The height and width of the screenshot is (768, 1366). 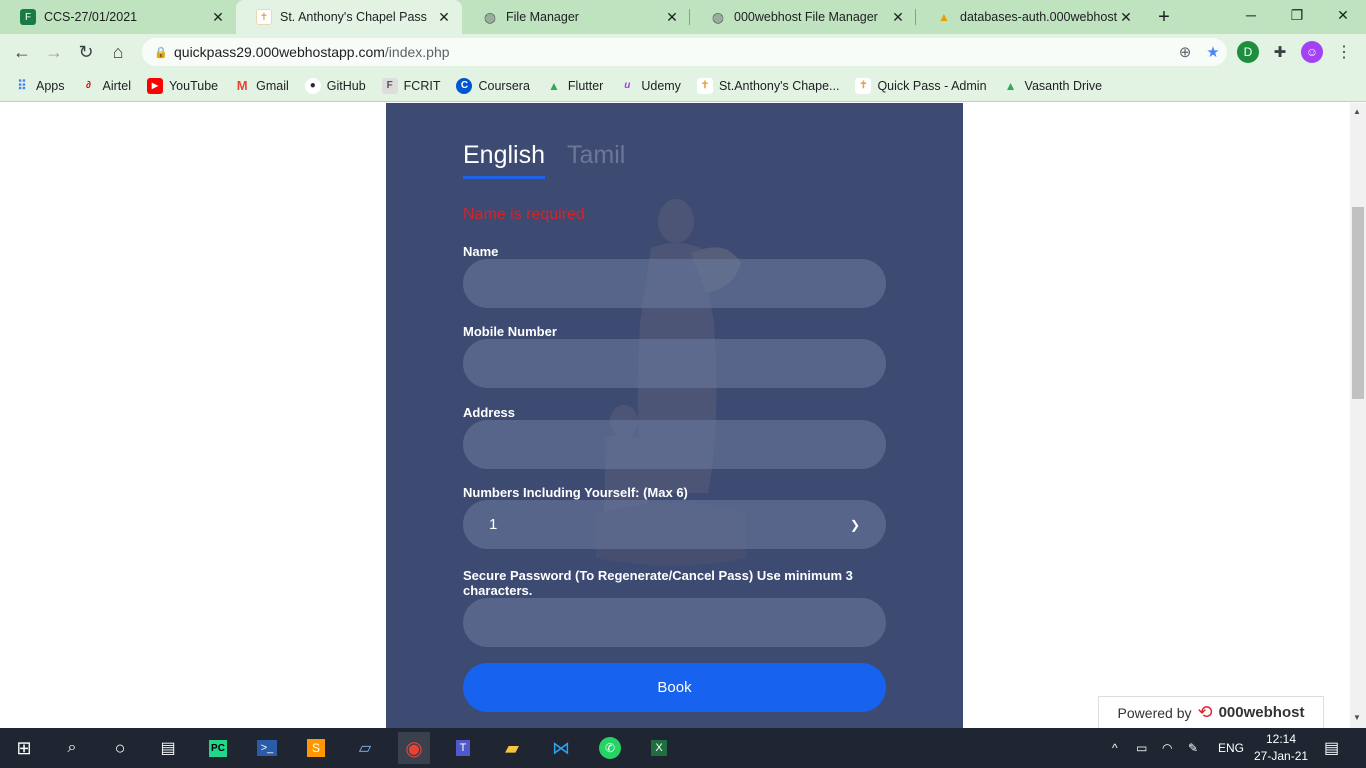 What do you see at coordinates (349, 17) in the screenshot?
I see `tab-chapel-pass: ✝ St. Anthony's Chapel Pass ✕` at bounding box center [349, 17].